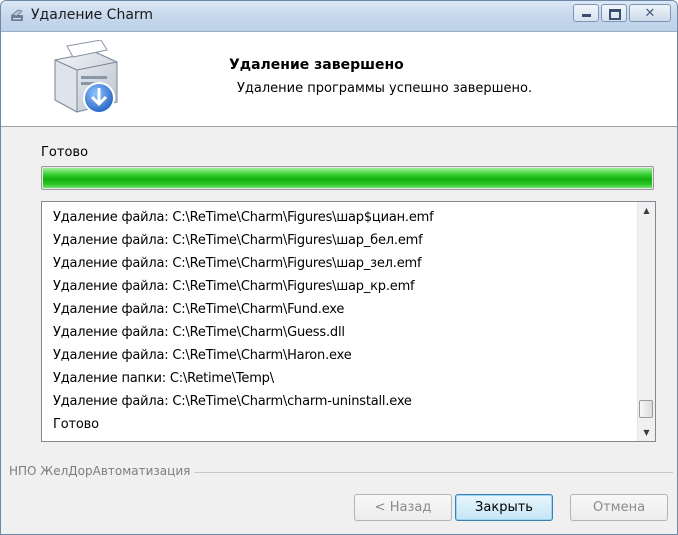 Image resolution: width=678 pixels, height=535 pixels. What do you see at coordinates (17, 15) in the screenshot?
I see `installer-app-icon` at bounding box center [17, 15].